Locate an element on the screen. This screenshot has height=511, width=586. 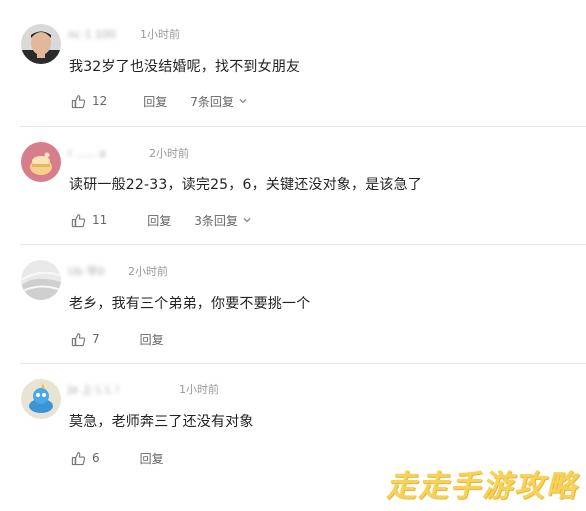
view-replies-button: 7条回复 is located at coordinates (219, 101).